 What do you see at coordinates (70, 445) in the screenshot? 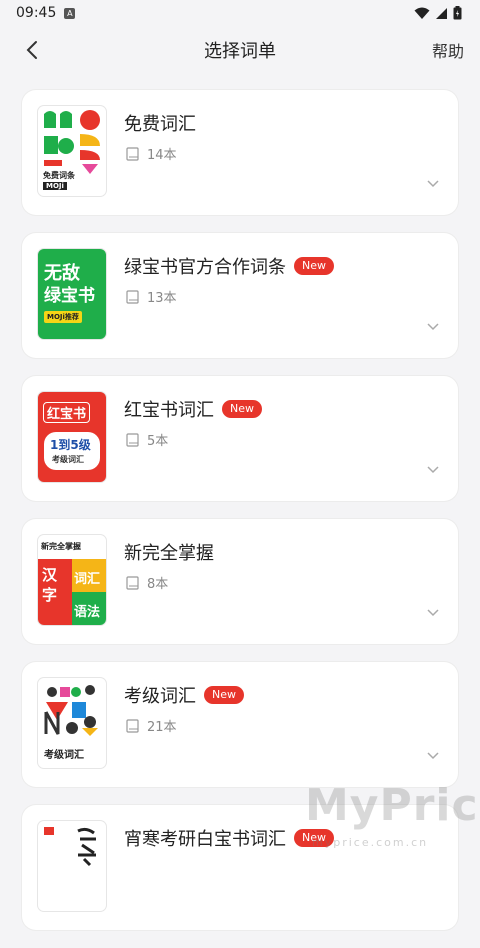
I see `cover-level: 1到5级` at bounding box center [70, 445].